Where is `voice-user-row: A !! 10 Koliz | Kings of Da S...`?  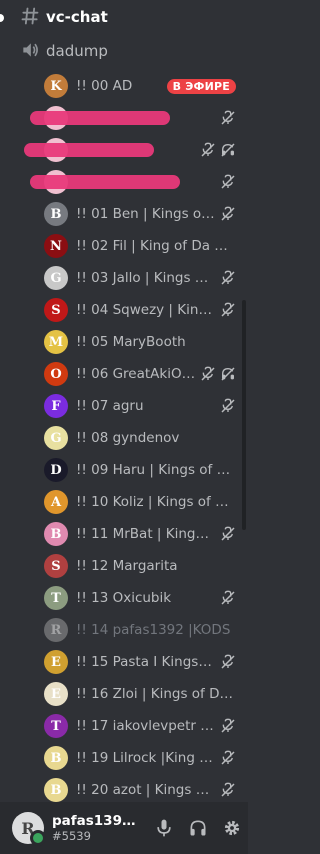 voice-user-row: A !! 10 Koliz | Kings of Da S... is located at coordinates (140, 502).